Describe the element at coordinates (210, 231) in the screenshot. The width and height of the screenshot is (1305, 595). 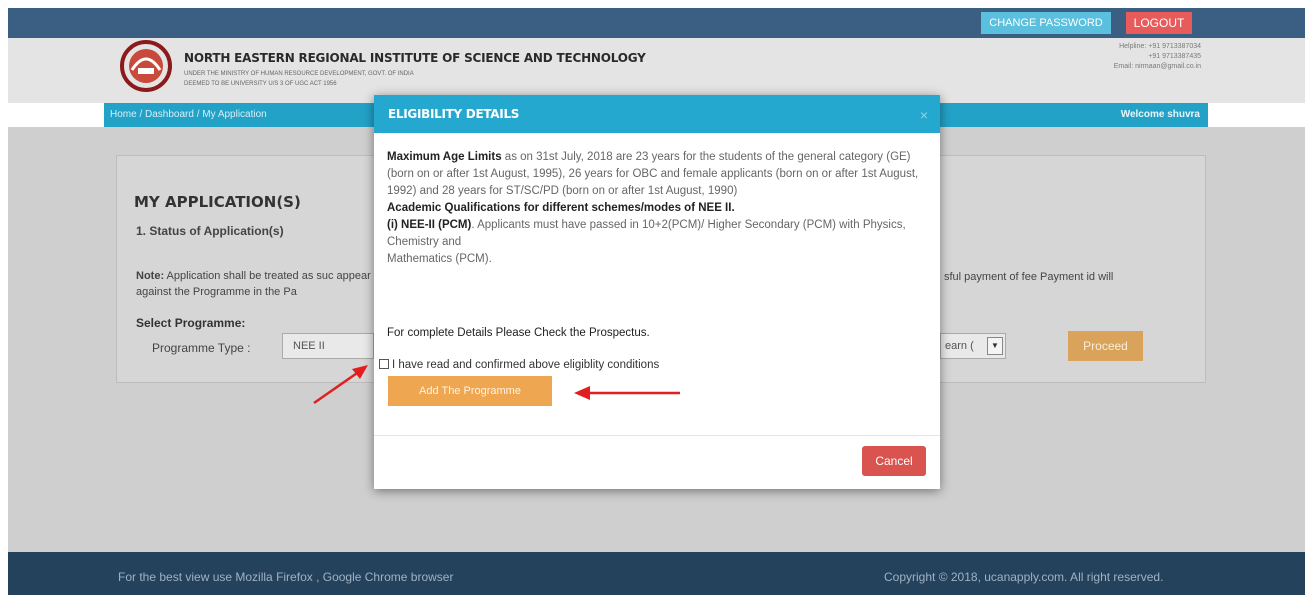
I see `status-heading: 1. Status of Application(s)` at that location.